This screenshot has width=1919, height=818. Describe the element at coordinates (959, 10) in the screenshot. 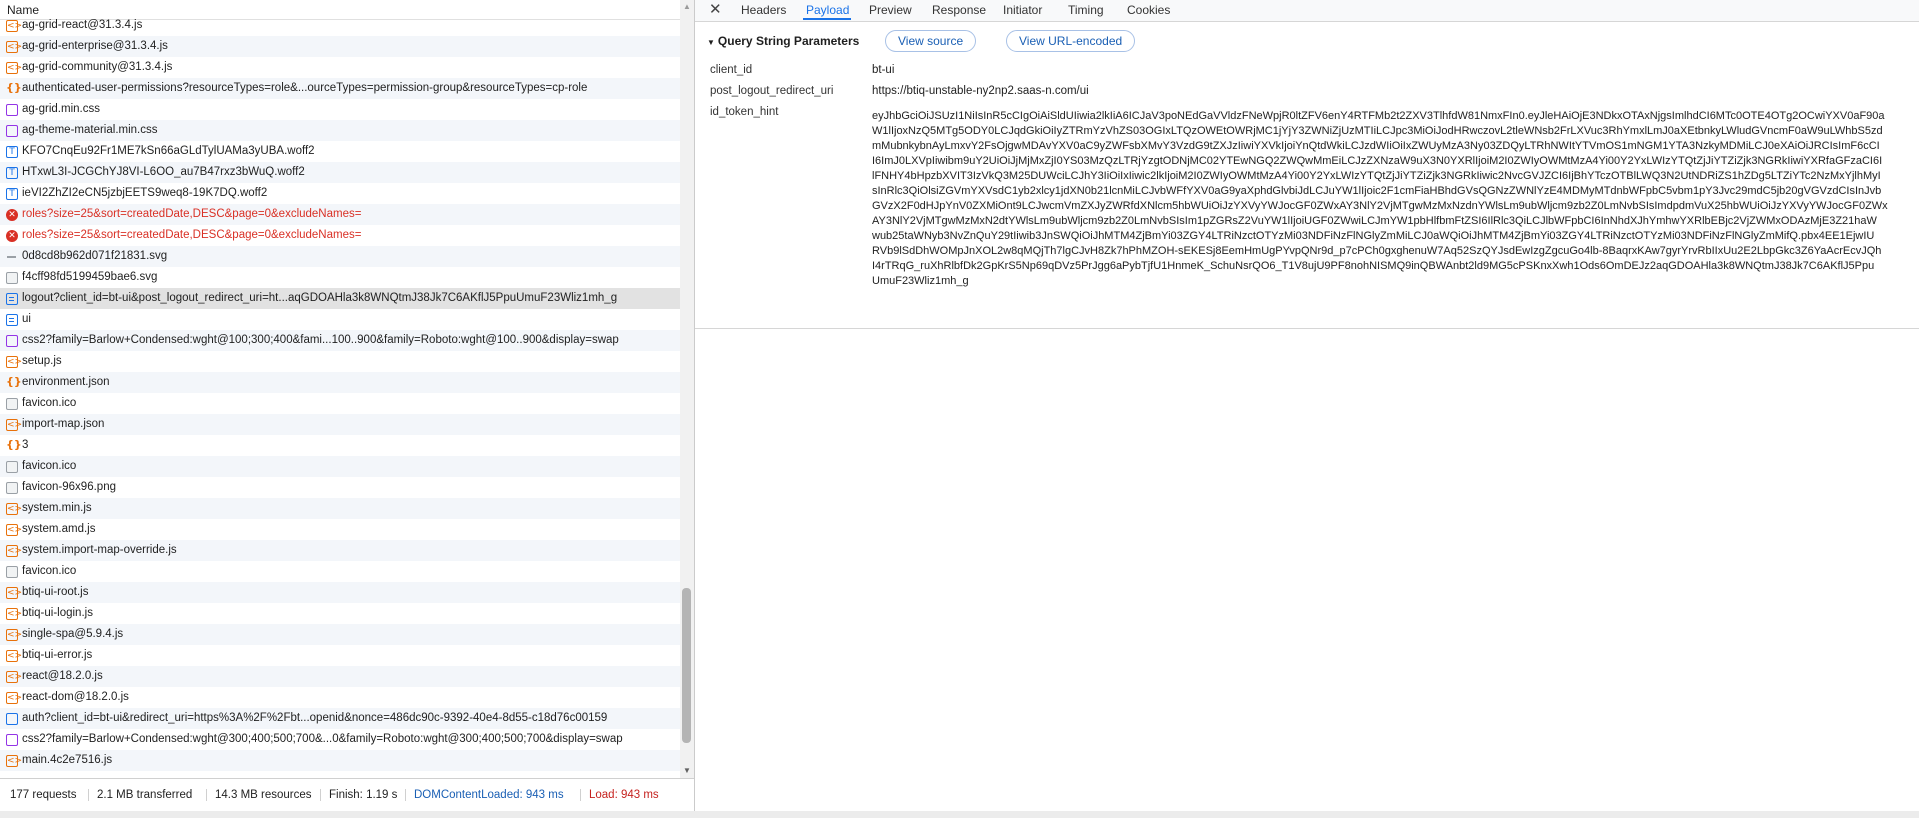

I see `tab-response: Response` at that location.